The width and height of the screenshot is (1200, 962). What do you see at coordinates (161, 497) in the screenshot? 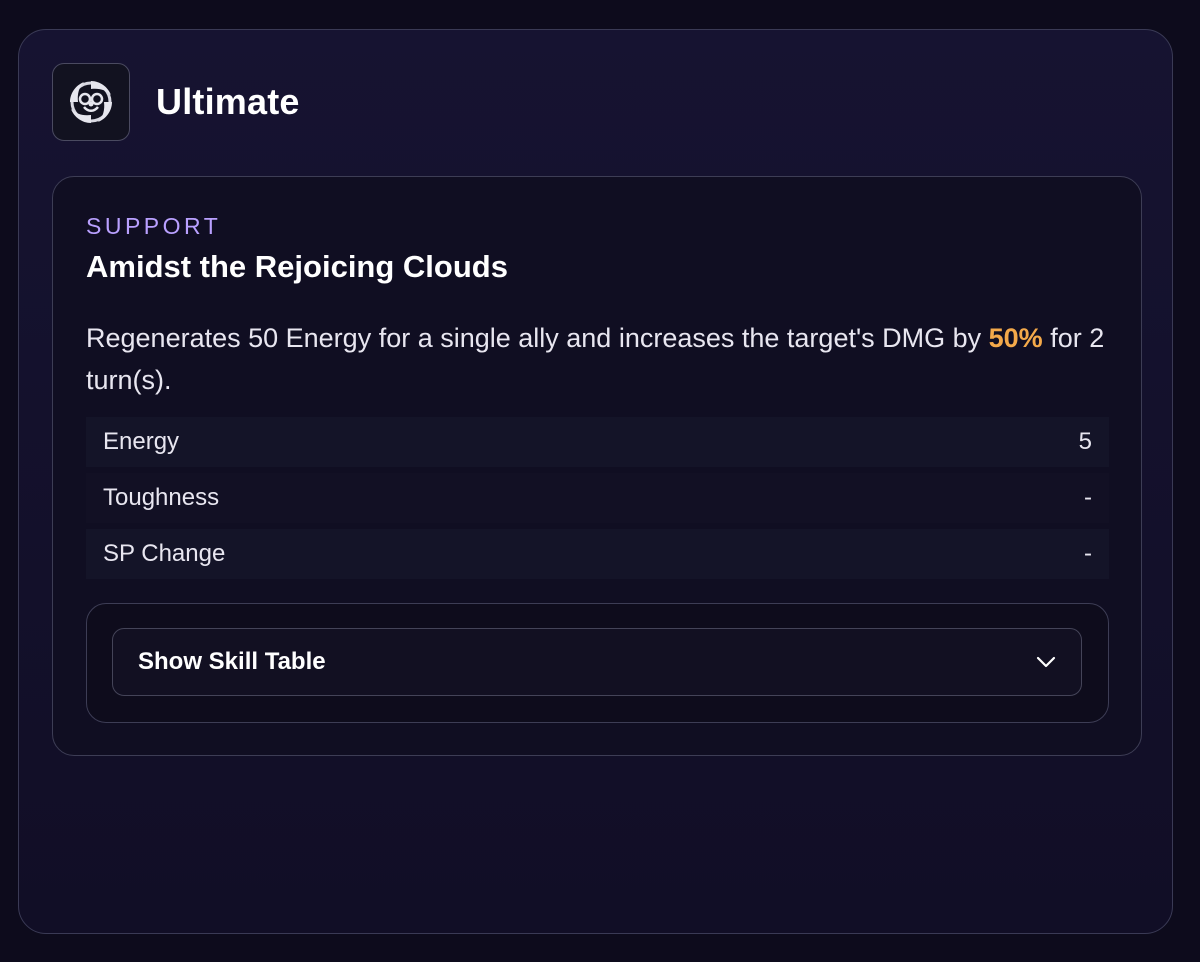
I see `stat-label: Toughness` at bounding box center [161, 497].